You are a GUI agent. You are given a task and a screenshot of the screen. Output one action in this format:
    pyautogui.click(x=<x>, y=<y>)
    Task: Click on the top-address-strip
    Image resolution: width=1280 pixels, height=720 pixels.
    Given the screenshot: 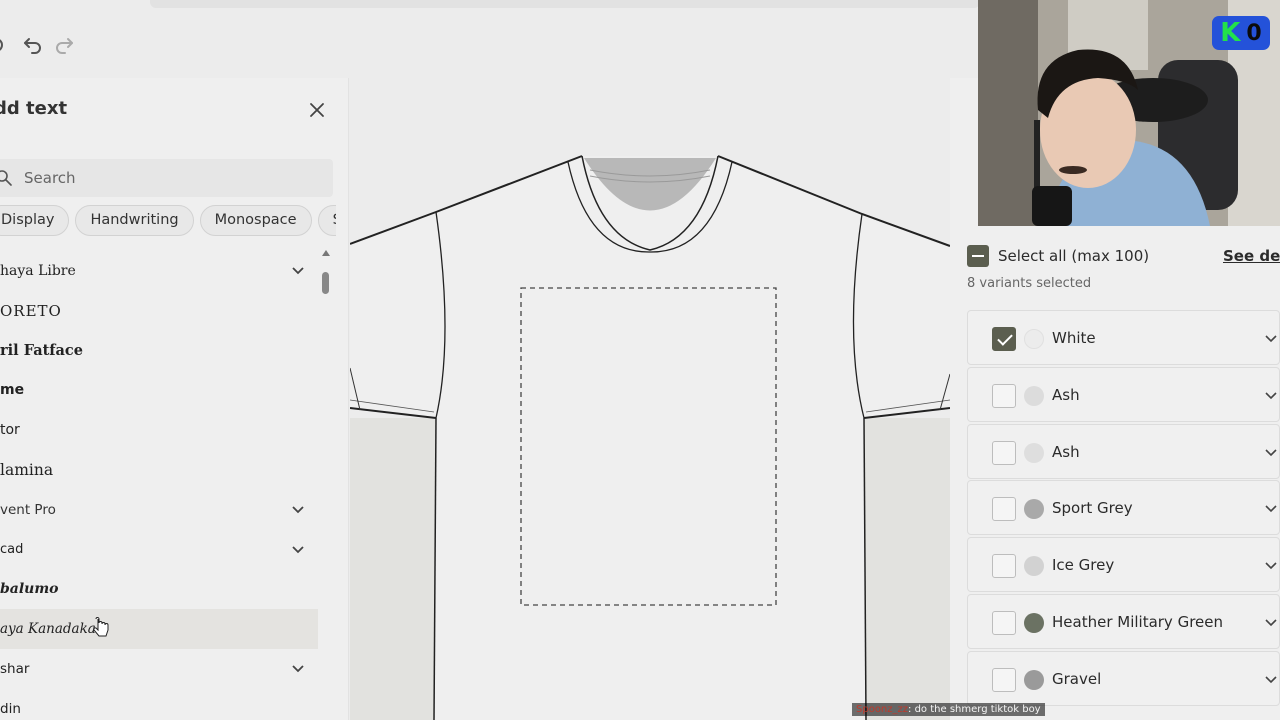 What is the action you would take?
    pyautogui.click(x=565, y=4)
    